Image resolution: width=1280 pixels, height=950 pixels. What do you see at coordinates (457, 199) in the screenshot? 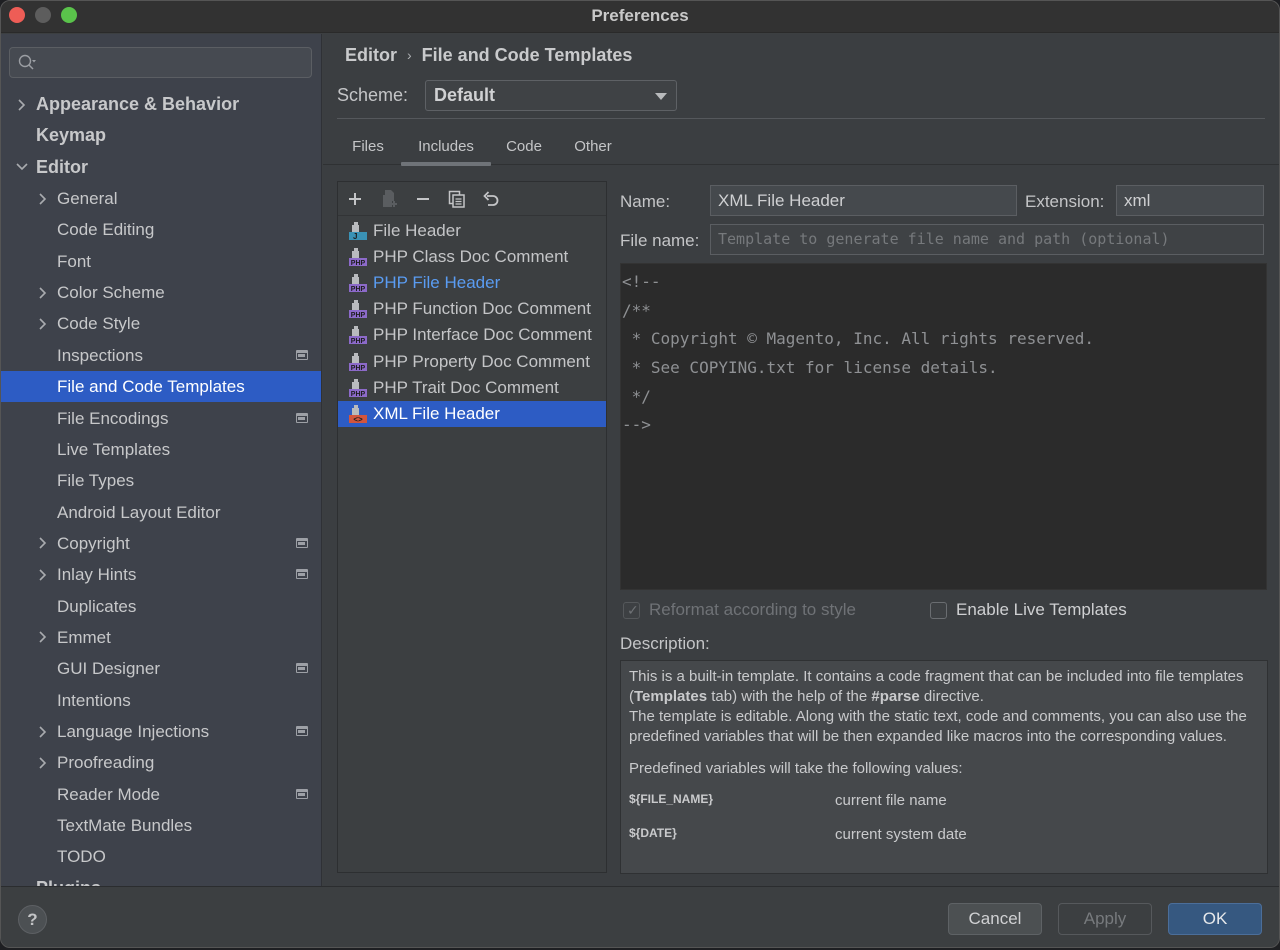
I see `copy-template-button` at bounding box center [457, 199].